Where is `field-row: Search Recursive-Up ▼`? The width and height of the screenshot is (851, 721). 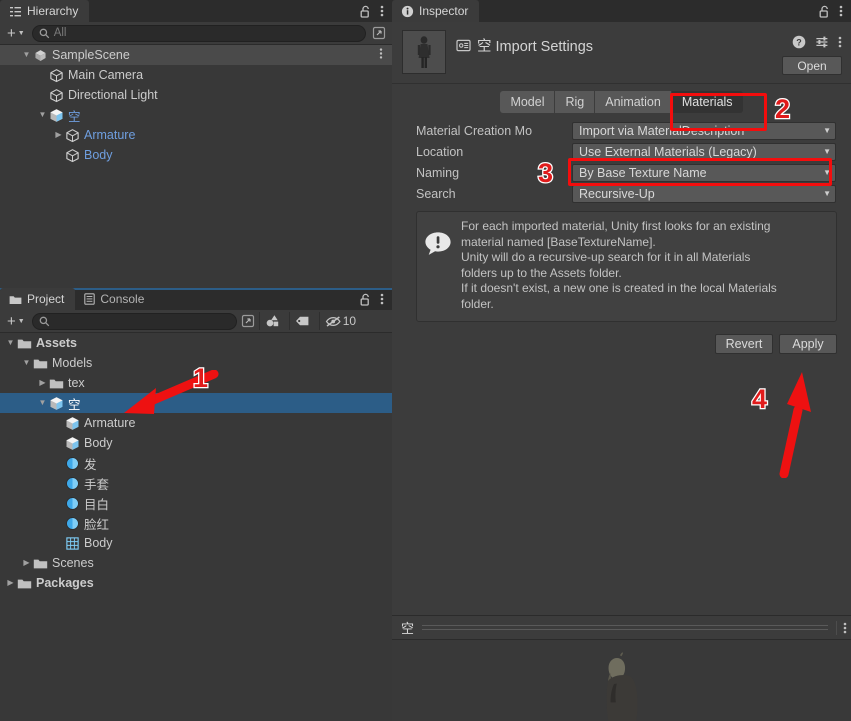
field-row: Search Recursive-Up ▼ is located at coordinates (621, 193).